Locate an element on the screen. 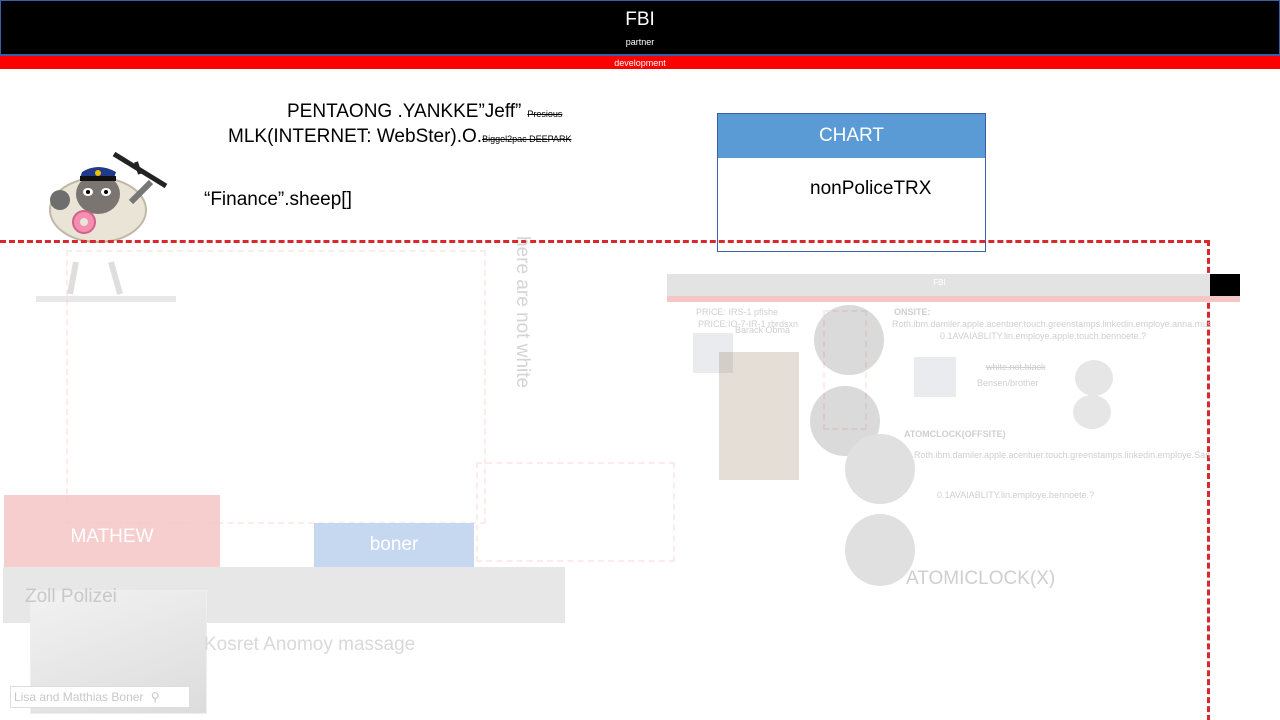 This screenshot has height=720, width=1280. atomiclock-text: ATOMICLOCK(X) is located at coordinates (981, 578).